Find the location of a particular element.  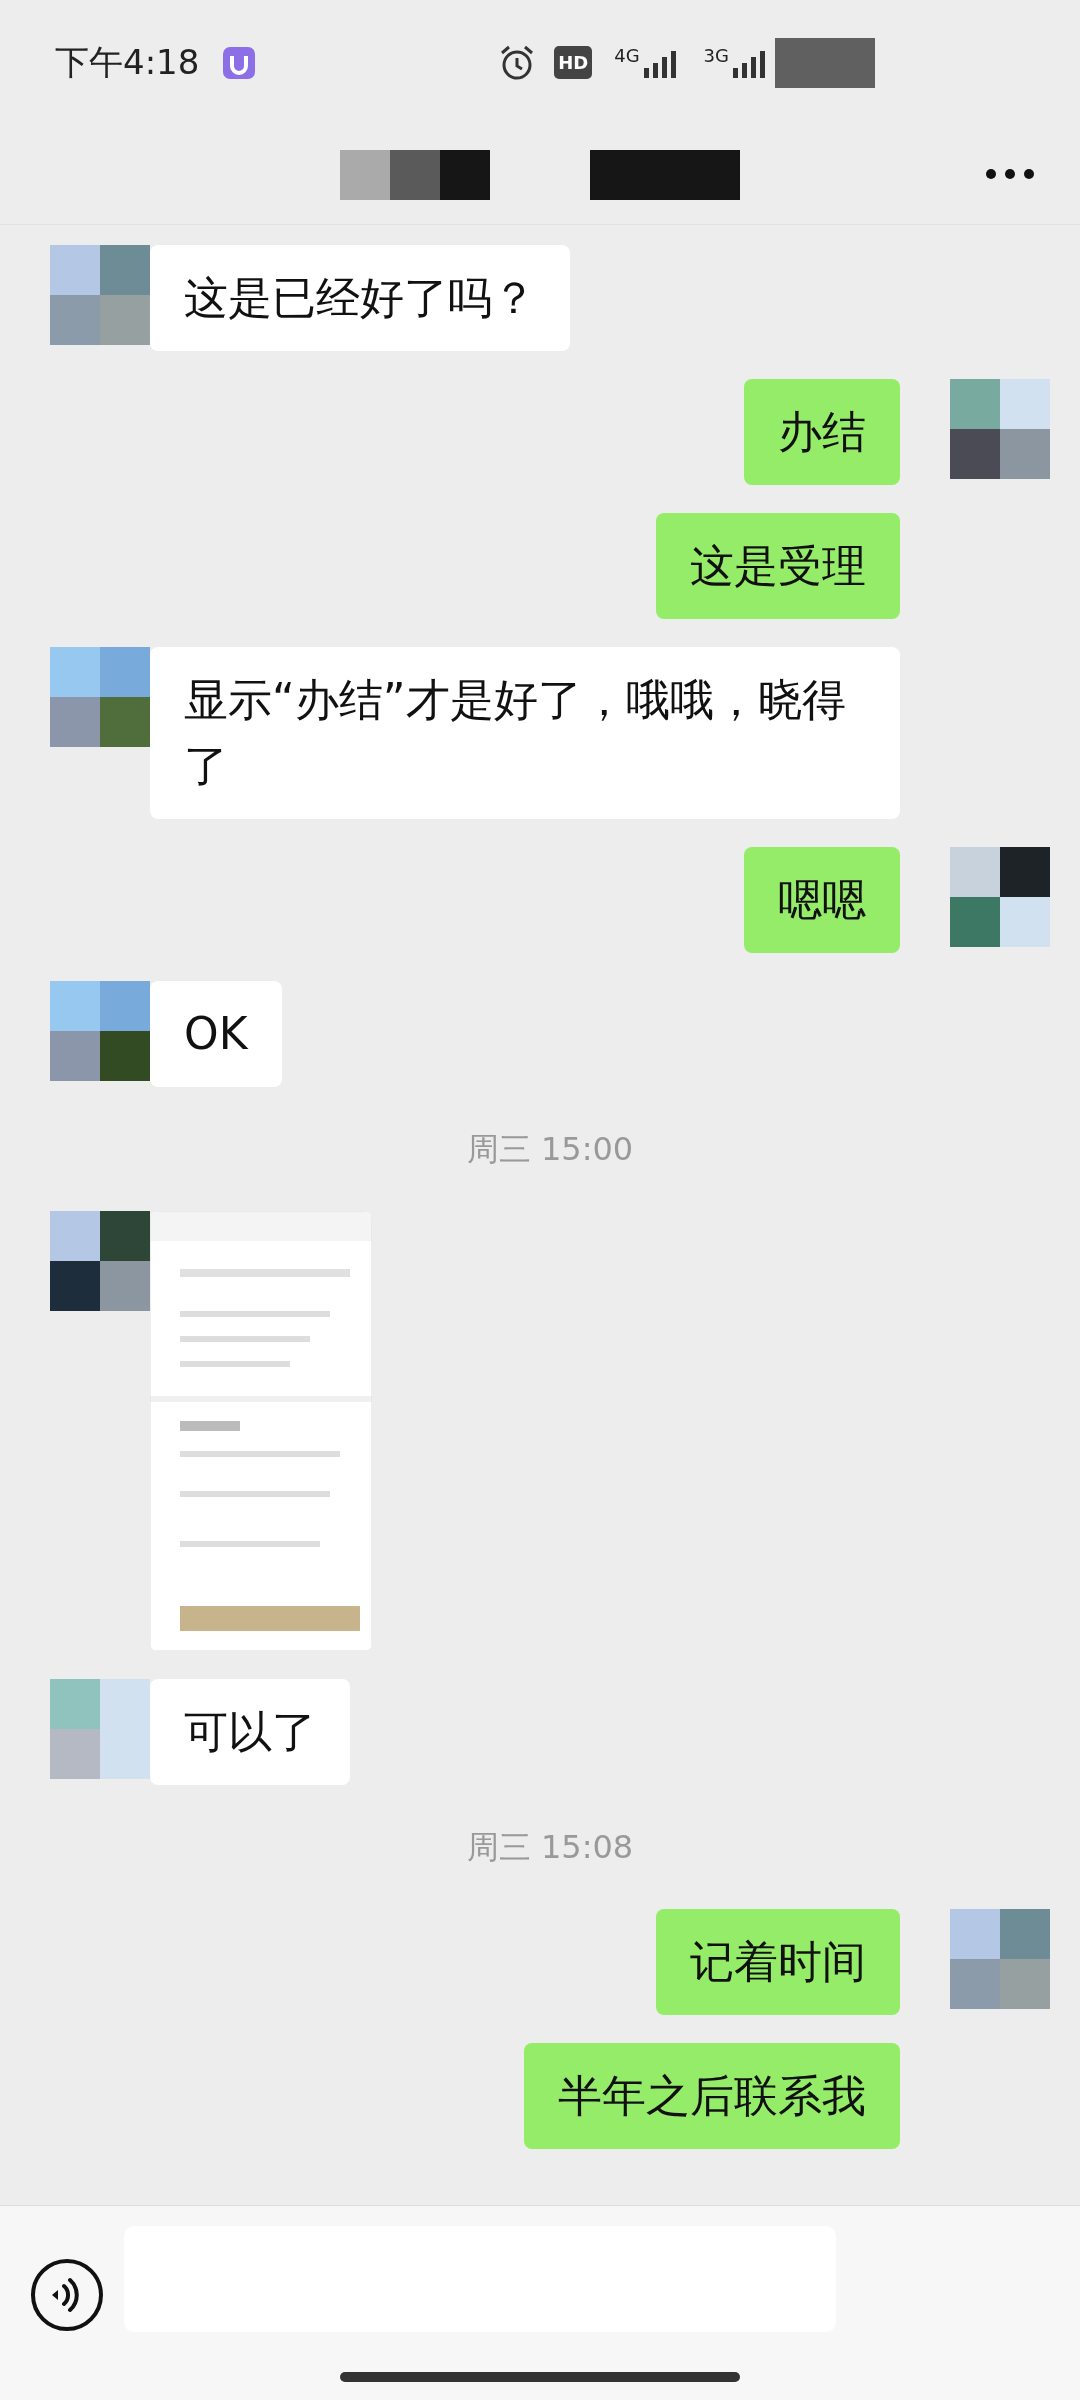

message-bubble: 这是受理 is located at coordinates (778, 566).